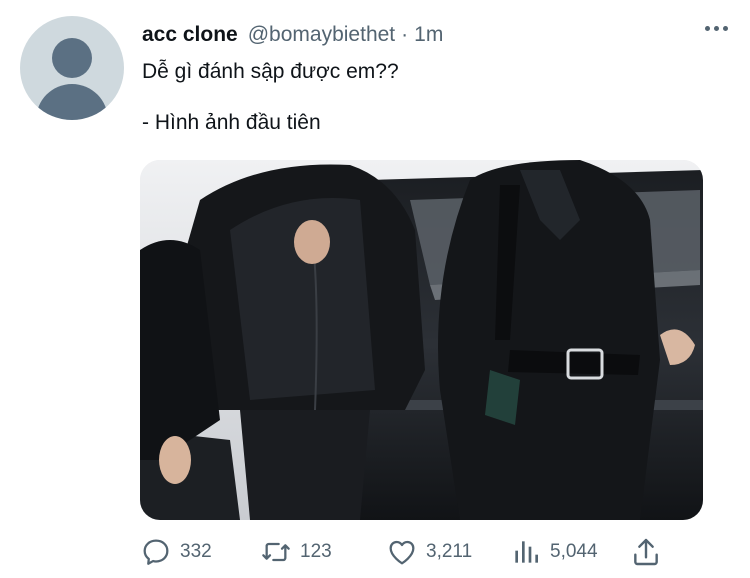  What do you see at coordinates (72, 58) in the screenshot?
I see `default-avatar-icon` at bounding box center [72, 58].